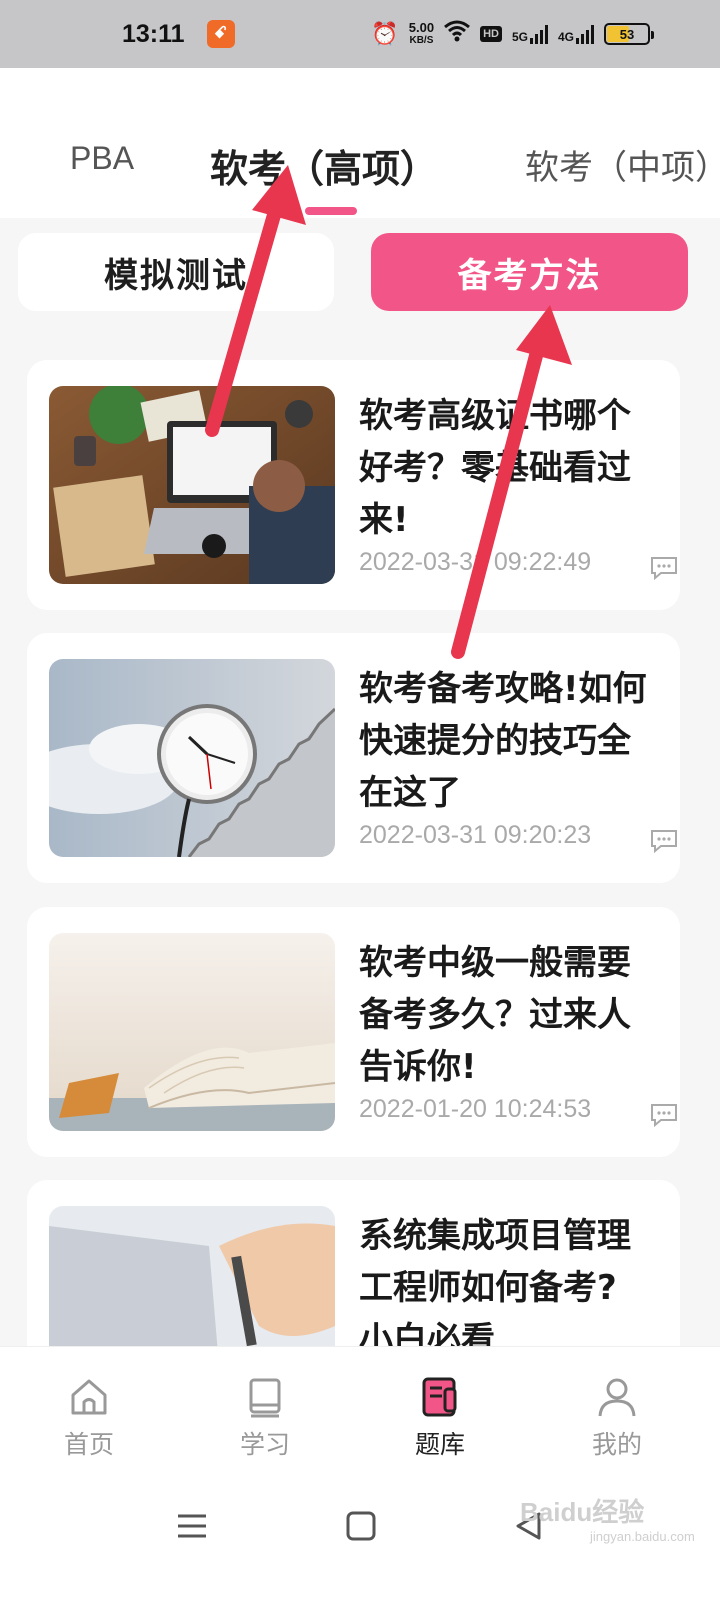  I want to click on article-date: 2022-03-31 09:22:49, so click(475, 562).